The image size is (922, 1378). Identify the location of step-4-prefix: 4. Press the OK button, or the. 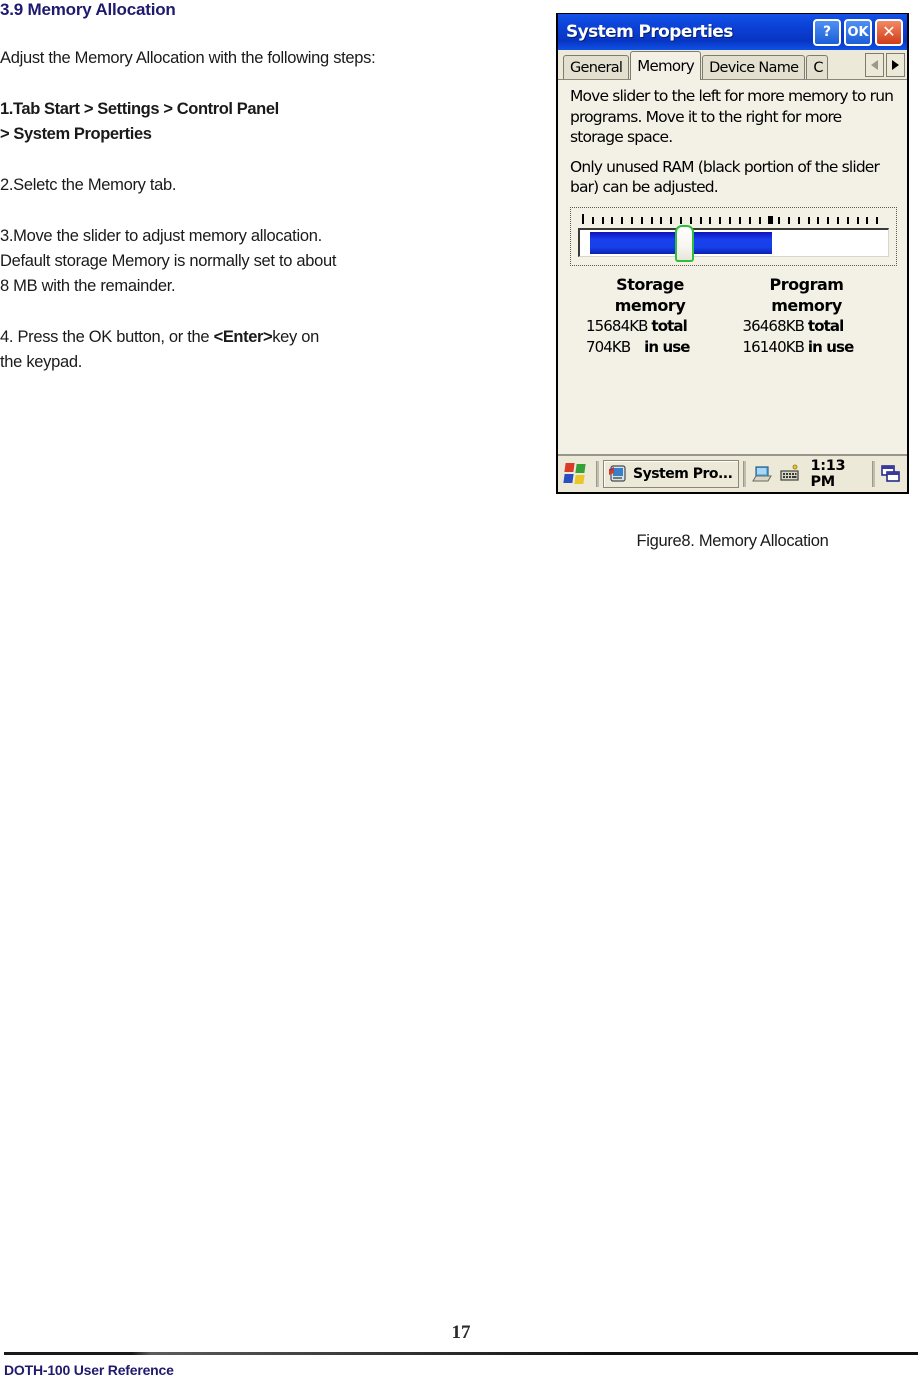
(107, 337).